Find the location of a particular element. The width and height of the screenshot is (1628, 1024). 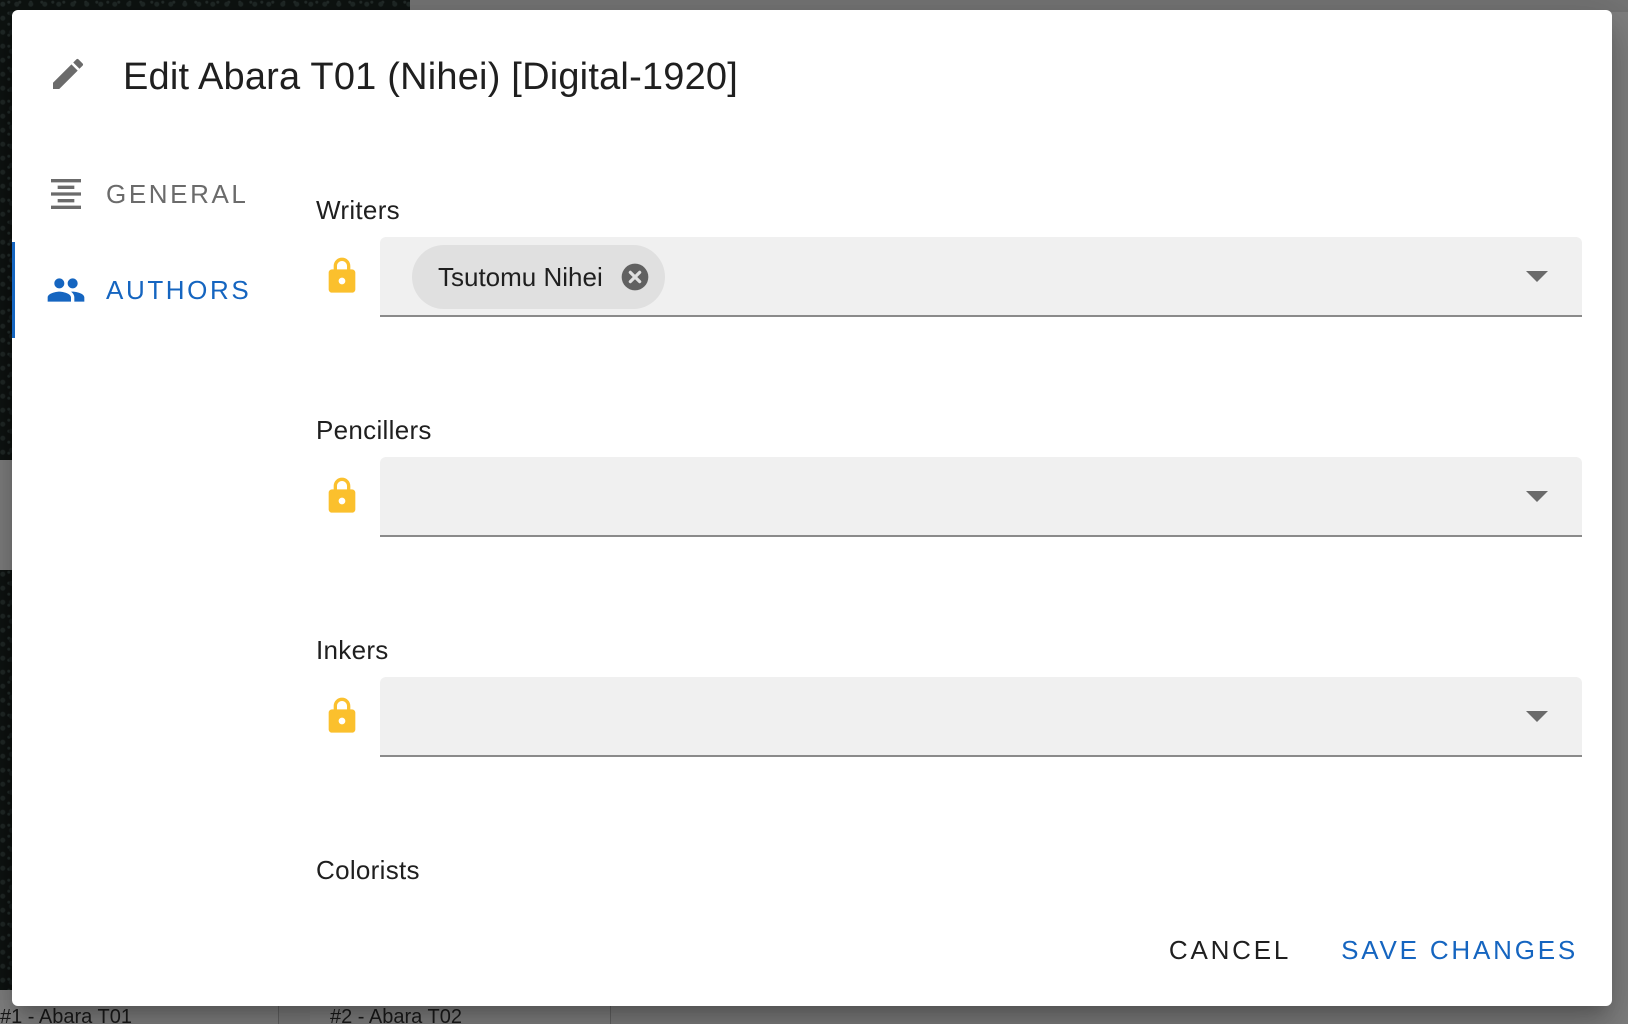

pencillers-select is located at coordinates (981, 497).